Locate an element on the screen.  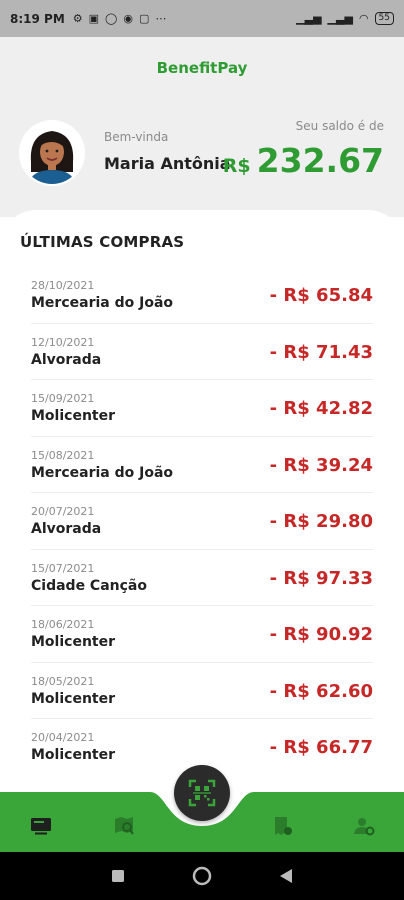
purchase-amount: - R$ 42.82 is located at coordinates (321, 408).